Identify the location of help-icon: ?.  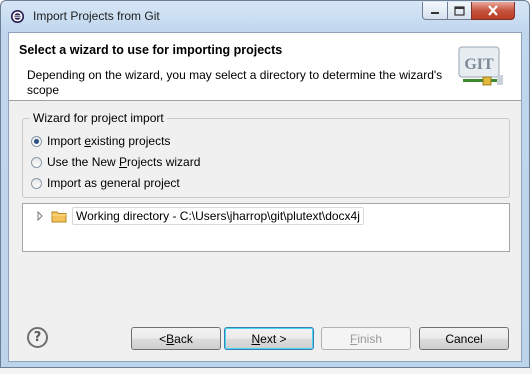
(37, 337).